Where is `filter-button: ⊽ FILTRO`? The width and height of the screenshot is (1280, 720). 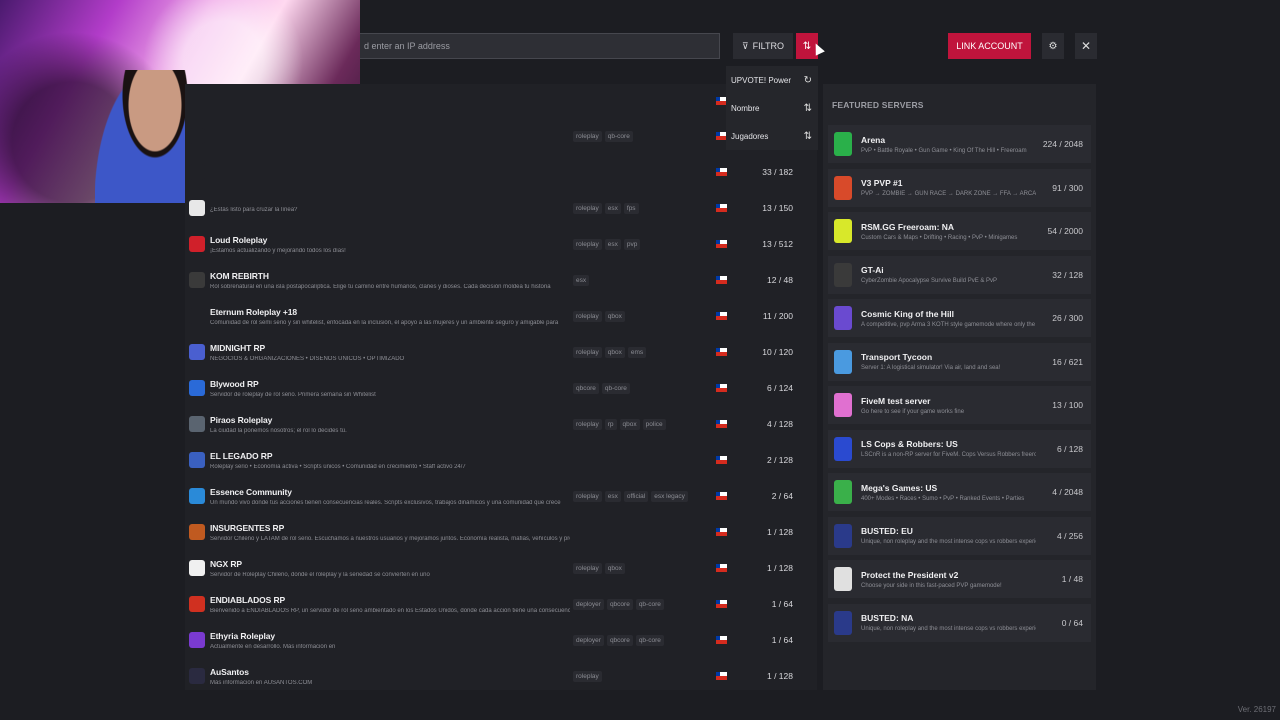 filter-button: ⊽ FILTRO is located at coordinates (763, 46).